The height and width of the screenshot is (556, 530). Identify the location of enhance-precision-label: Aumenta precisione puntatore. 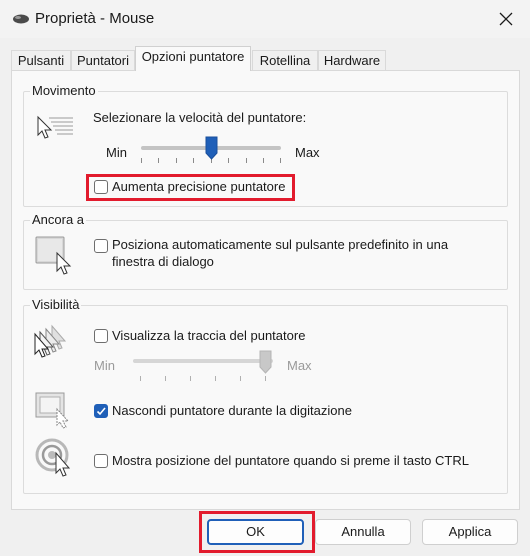
(198, 186).